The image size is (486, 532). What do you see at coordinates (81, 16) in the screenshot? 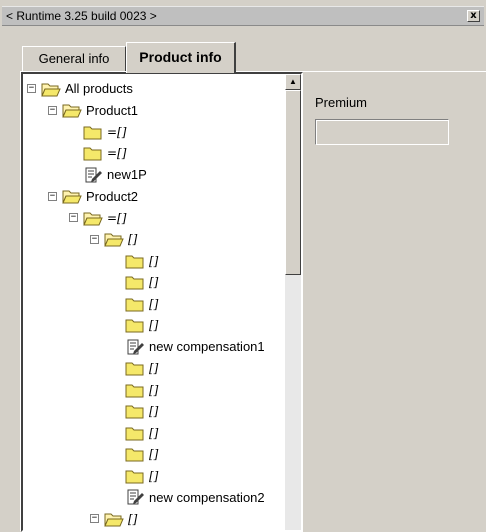
I see `window-title: < Runtime 3.25 build 0023 >` at bounding box center [81, 16].